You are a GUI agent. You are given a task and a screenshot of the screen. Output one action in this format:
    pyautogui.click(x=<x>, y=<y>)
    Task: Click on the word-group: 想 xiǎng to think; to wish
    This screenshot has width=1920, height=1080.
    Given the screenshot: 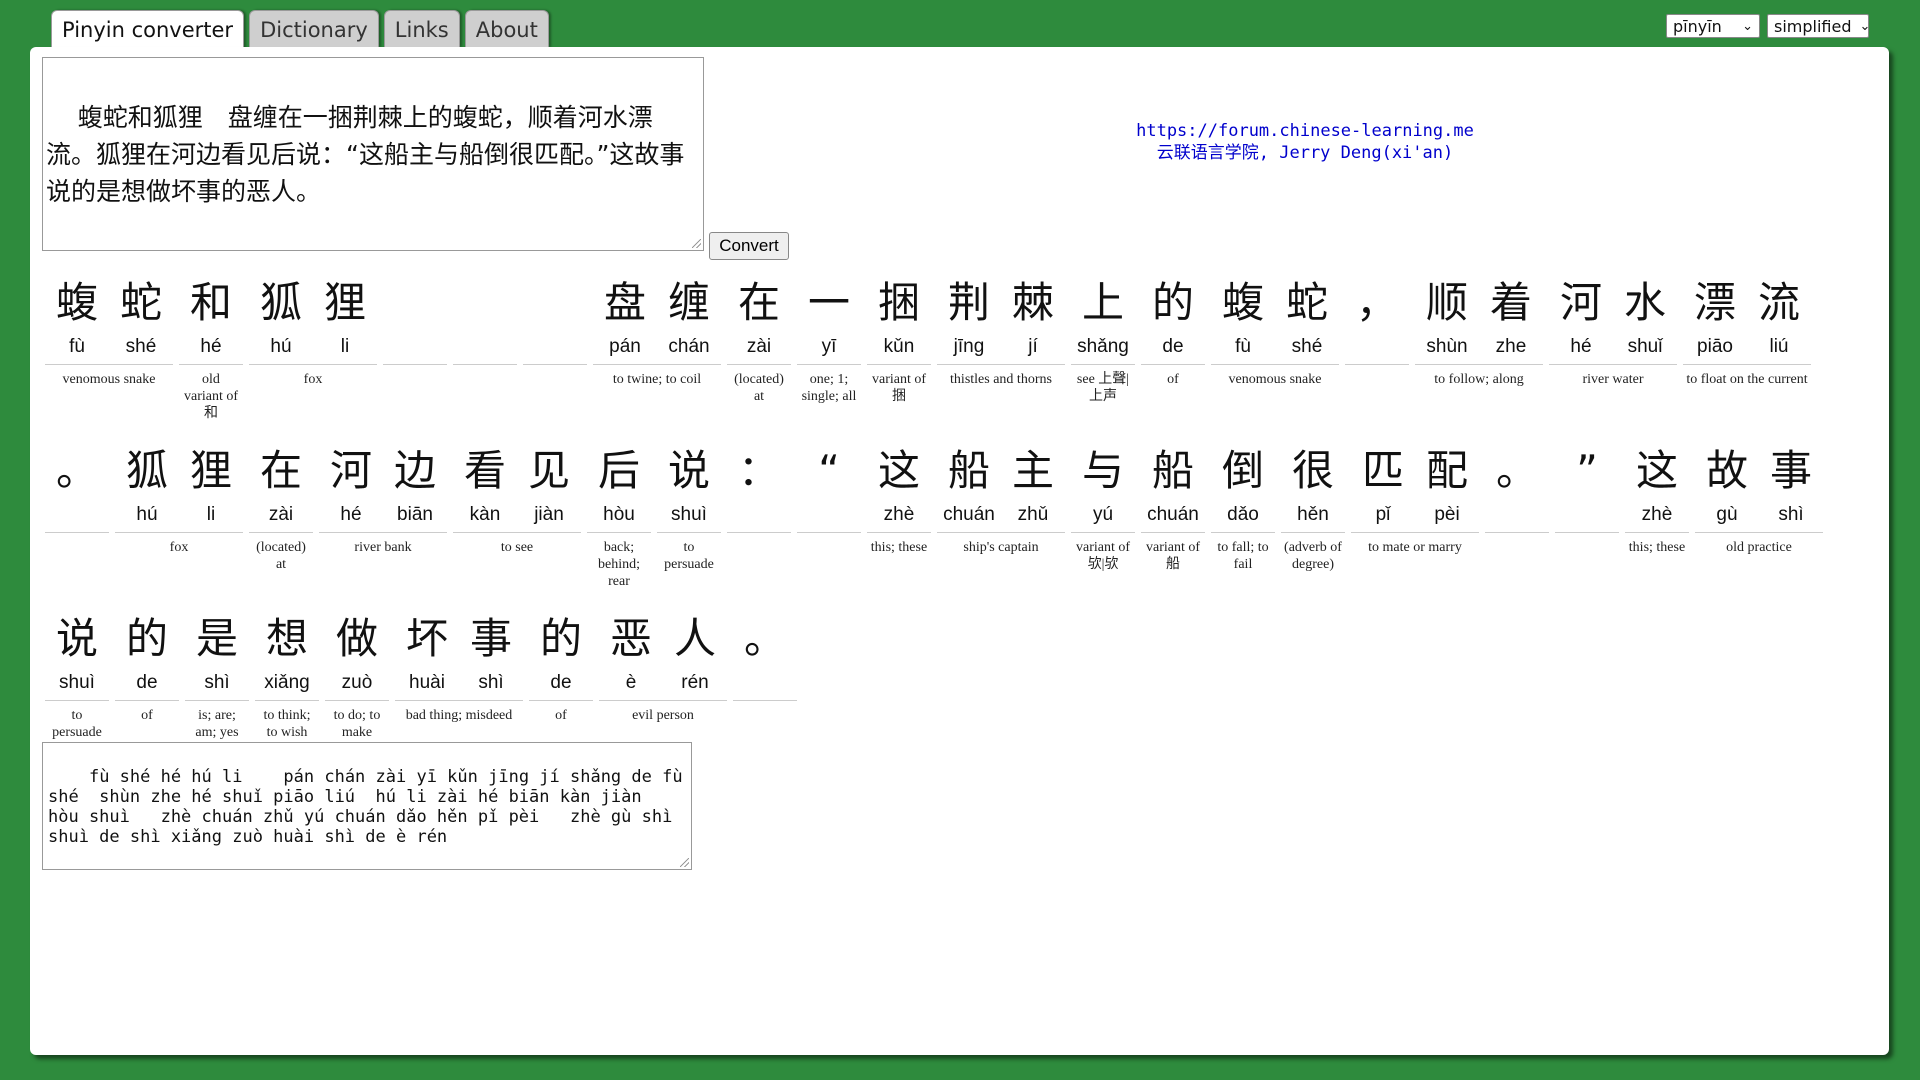 What is the action you would take?
    pyautogui.click(x=287, y=677)
    